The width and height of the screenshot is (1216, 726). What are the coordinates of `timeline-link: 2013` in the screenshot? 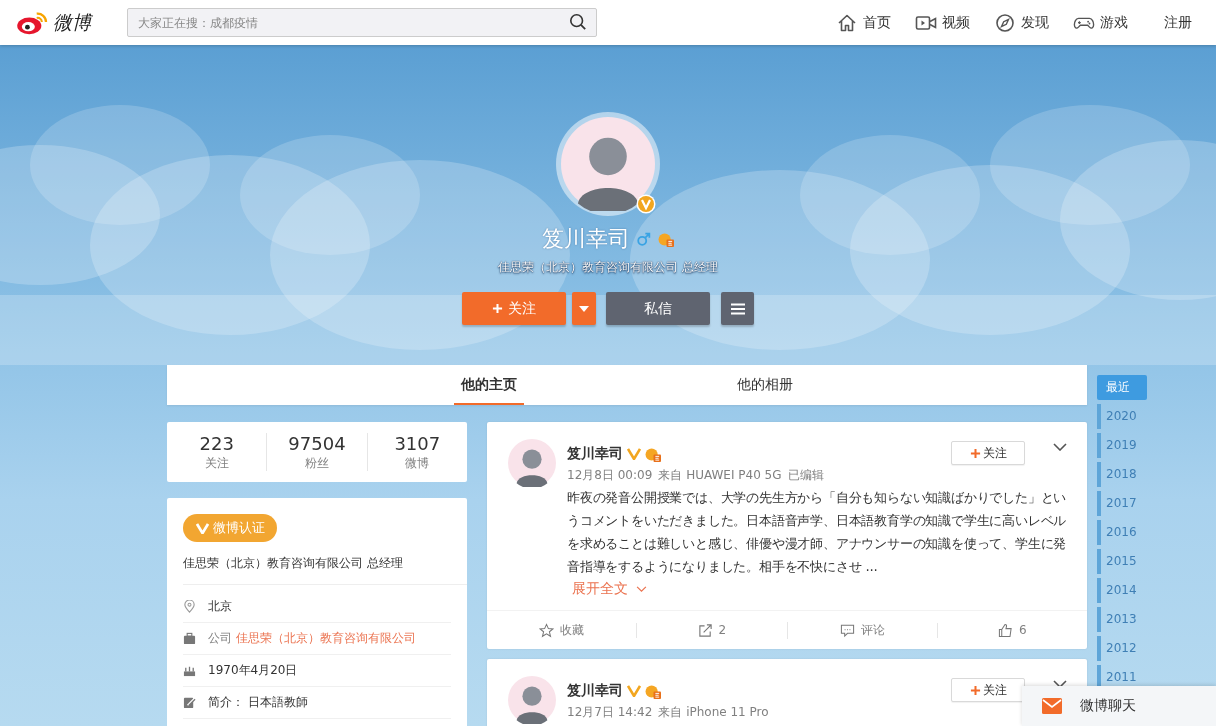 It's located at (1121, 619).